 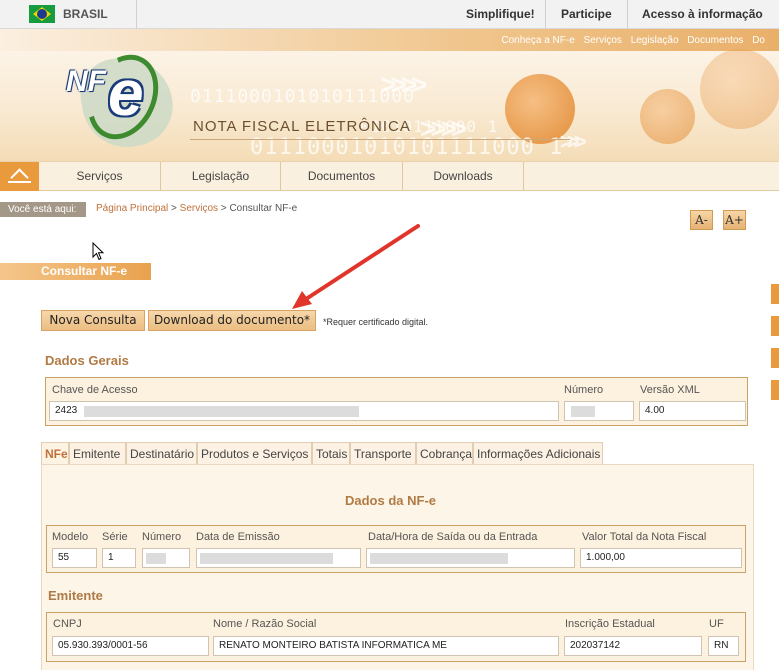 I want to click on issue-date-label: Data de Emissão, so click(x=238, y=537).